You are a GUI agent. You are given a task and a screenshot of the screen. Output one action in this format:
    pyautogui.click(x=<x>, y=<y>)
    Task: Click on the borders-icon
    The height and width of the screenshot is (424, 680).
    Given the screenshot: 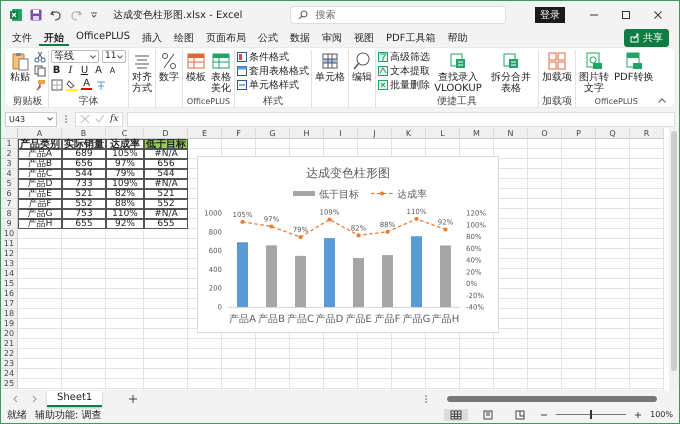 What is the action you would take?
    pyautogui.click(x=57, y=84)
    